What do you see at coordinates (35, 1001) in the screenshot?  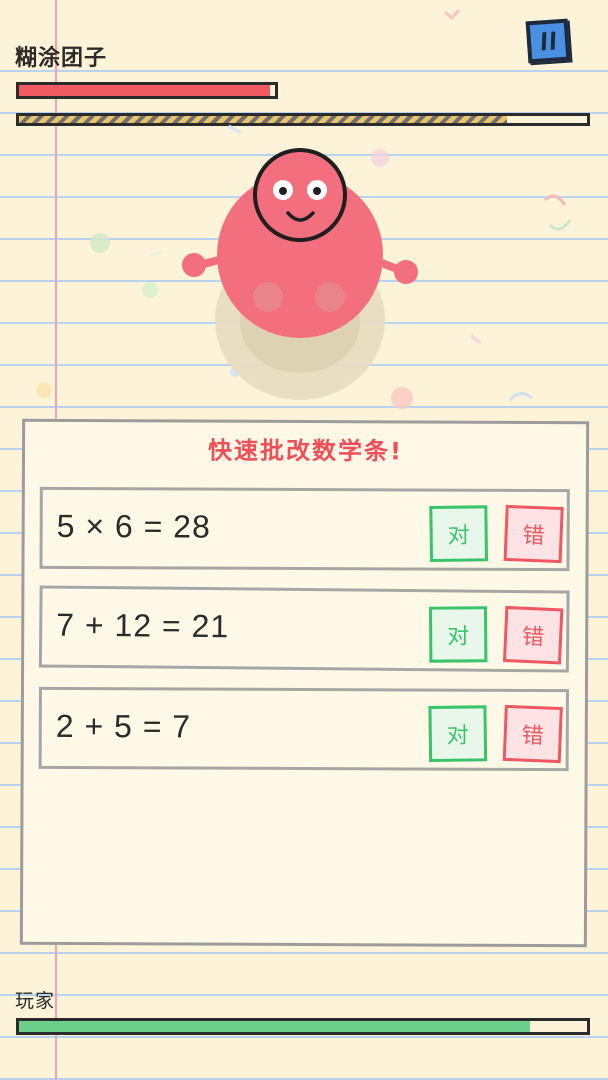 I see `player-name: 玩家` at bounding box center [35, 1001].